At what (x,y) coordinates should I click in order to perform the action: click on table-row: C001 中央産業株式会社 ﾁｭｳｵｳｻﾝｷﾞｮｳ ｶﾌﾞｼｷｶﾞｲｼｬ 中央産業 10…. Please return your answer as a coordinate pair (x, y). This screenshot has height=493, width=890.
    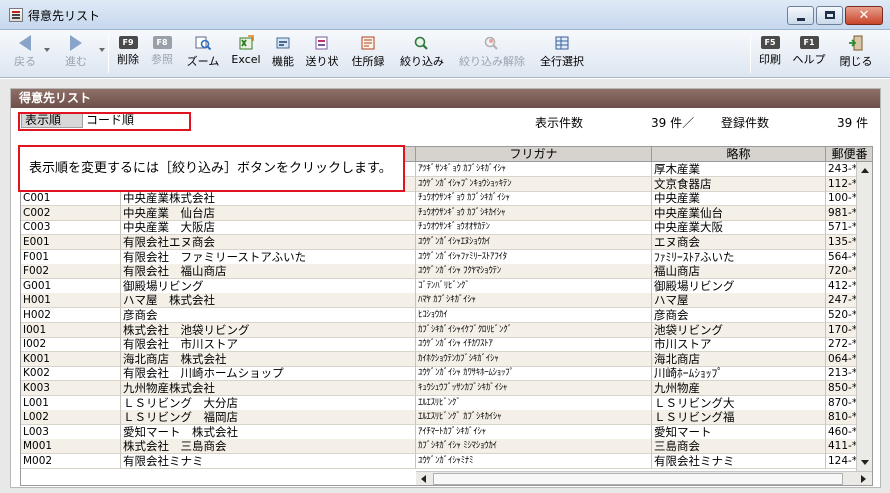
    Looking at the image, I should click on (439, 199).